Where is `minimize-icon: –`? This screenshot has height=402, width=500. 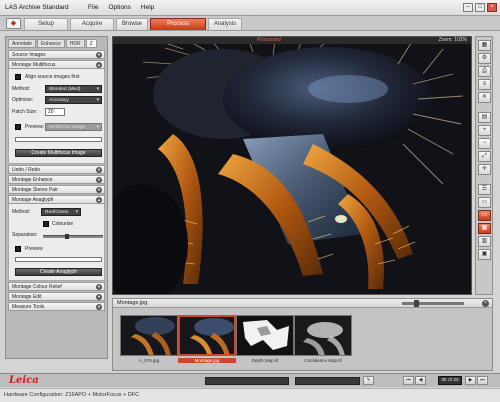
minimize-icon: – is located at coordinates (468, 7).